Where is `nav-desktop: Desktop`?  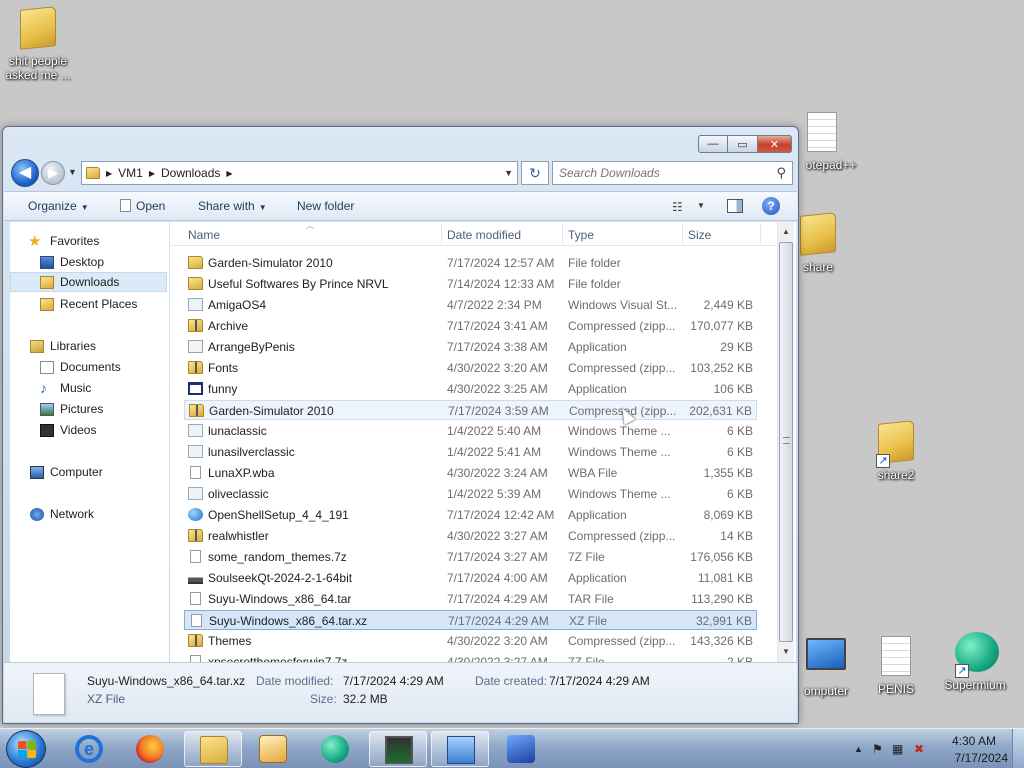
nav-desktop: Desktop is located at coordinates (88, 262).